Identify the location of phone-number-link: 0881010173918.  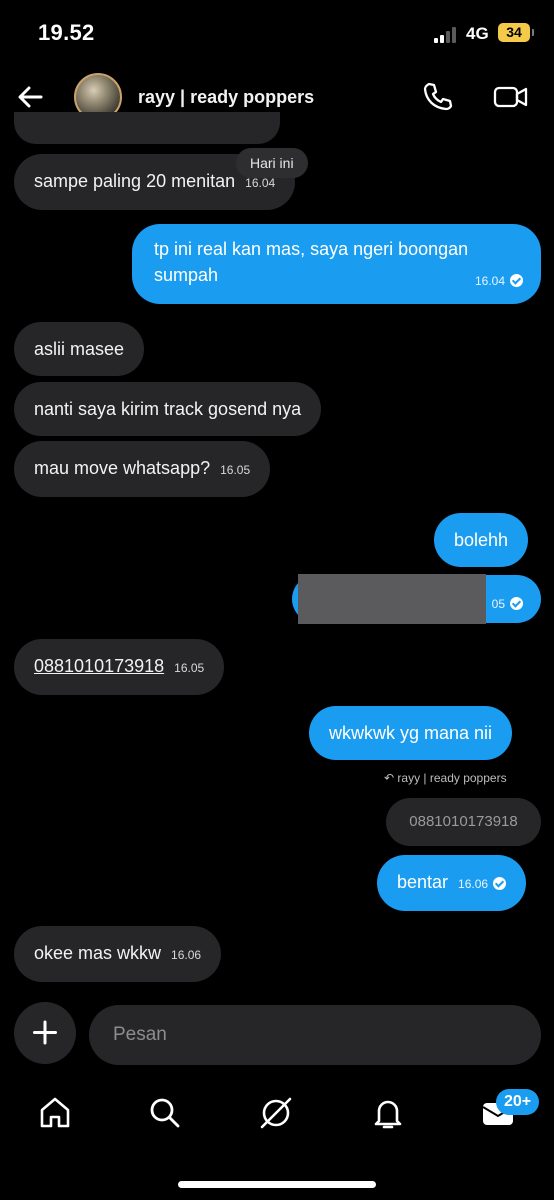
(99, 666).